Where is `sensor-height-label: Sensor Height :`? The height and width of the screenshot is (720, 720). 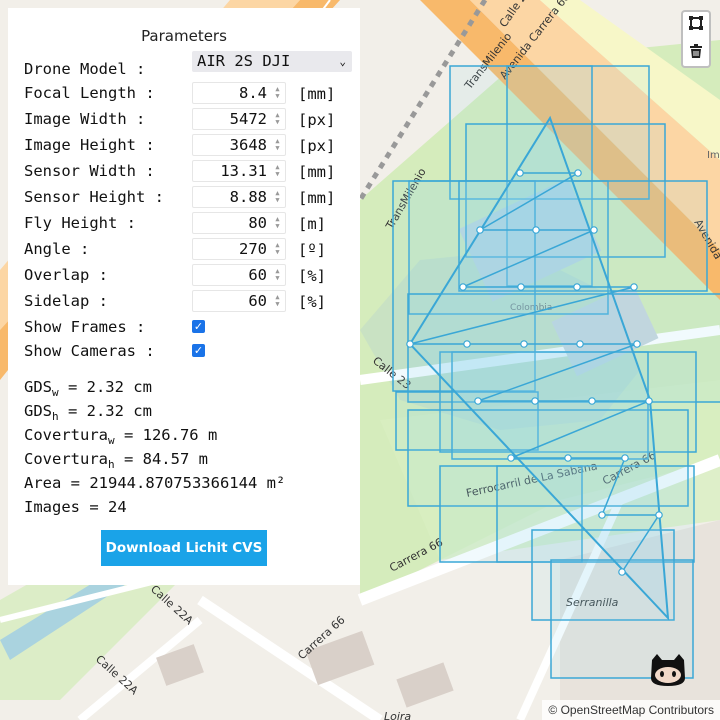 sensor-height-label: Sensor Height : is located at coordinates (94, 197).